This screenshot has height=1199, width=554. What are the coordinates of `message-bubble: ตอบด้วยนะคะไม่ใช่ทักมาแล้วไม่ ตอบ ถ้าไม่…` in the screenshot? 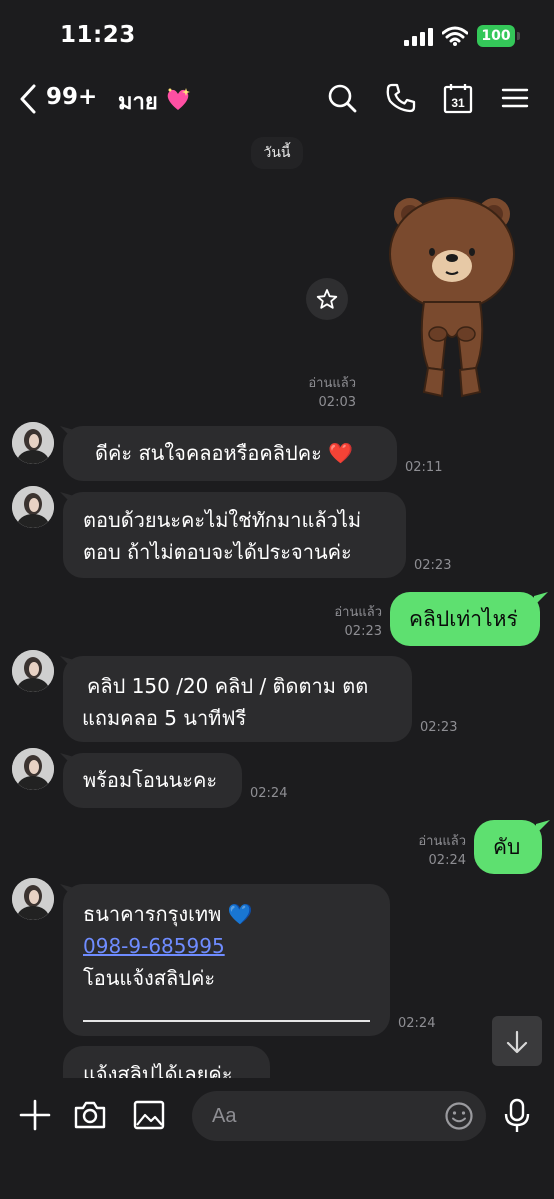 It's located at (234, 535).